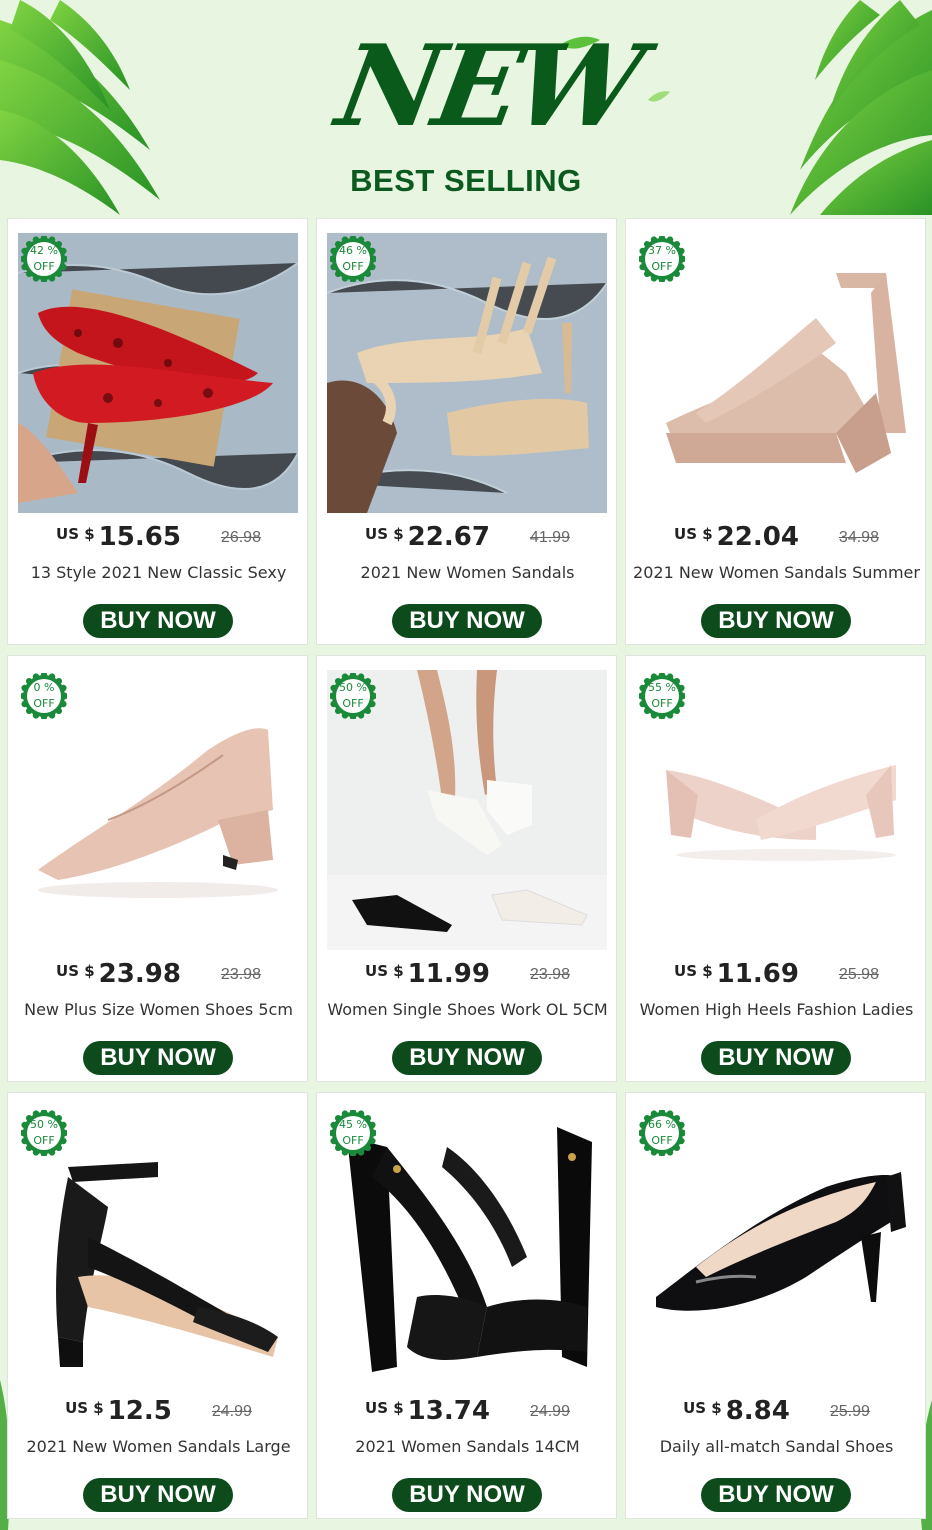 The width and height of the screenshot is (932, 1530). I want to click on price-row: US $22.04 34.98, so click(776, 540).